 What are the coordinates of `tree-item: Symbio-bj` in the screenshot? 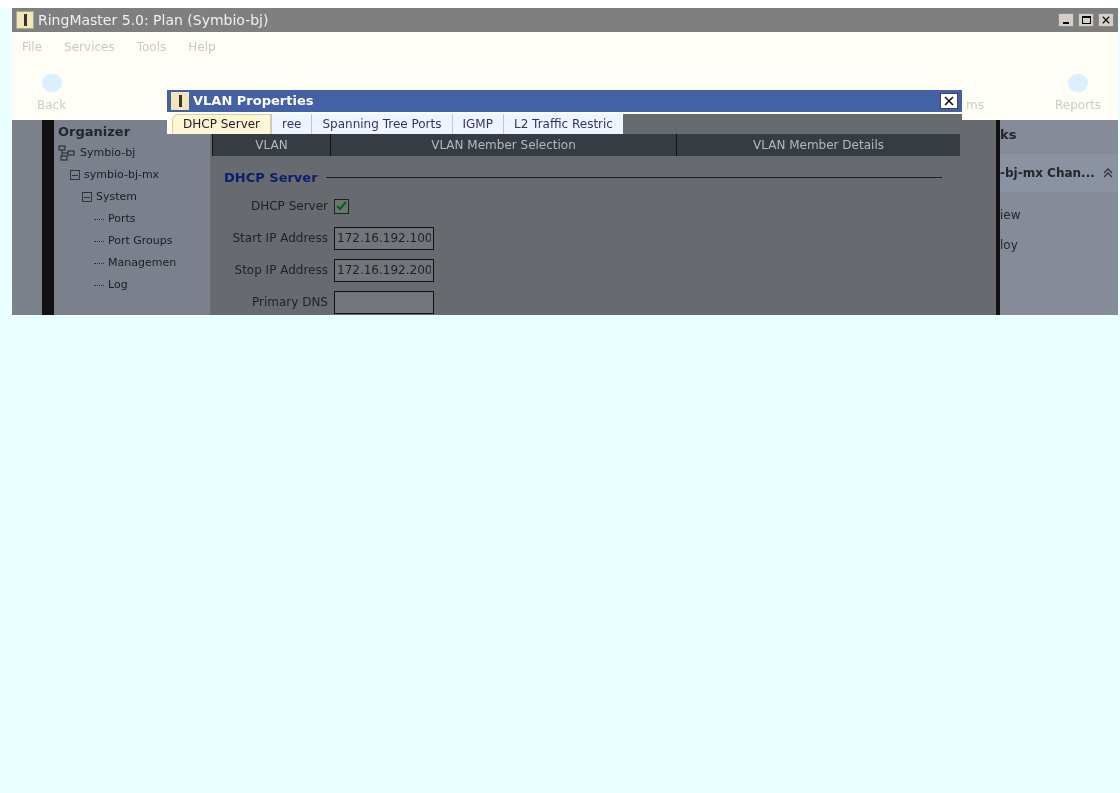 It's located at (108, 153).